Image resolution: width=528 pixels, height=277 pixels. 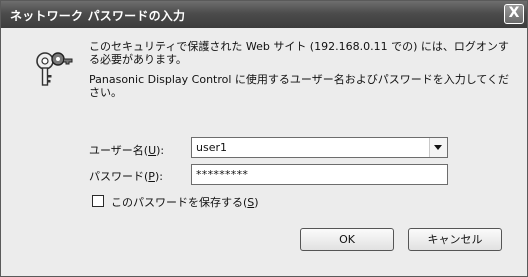 I want to click on password-label-text: パスワード, so click(x=116, y=176).